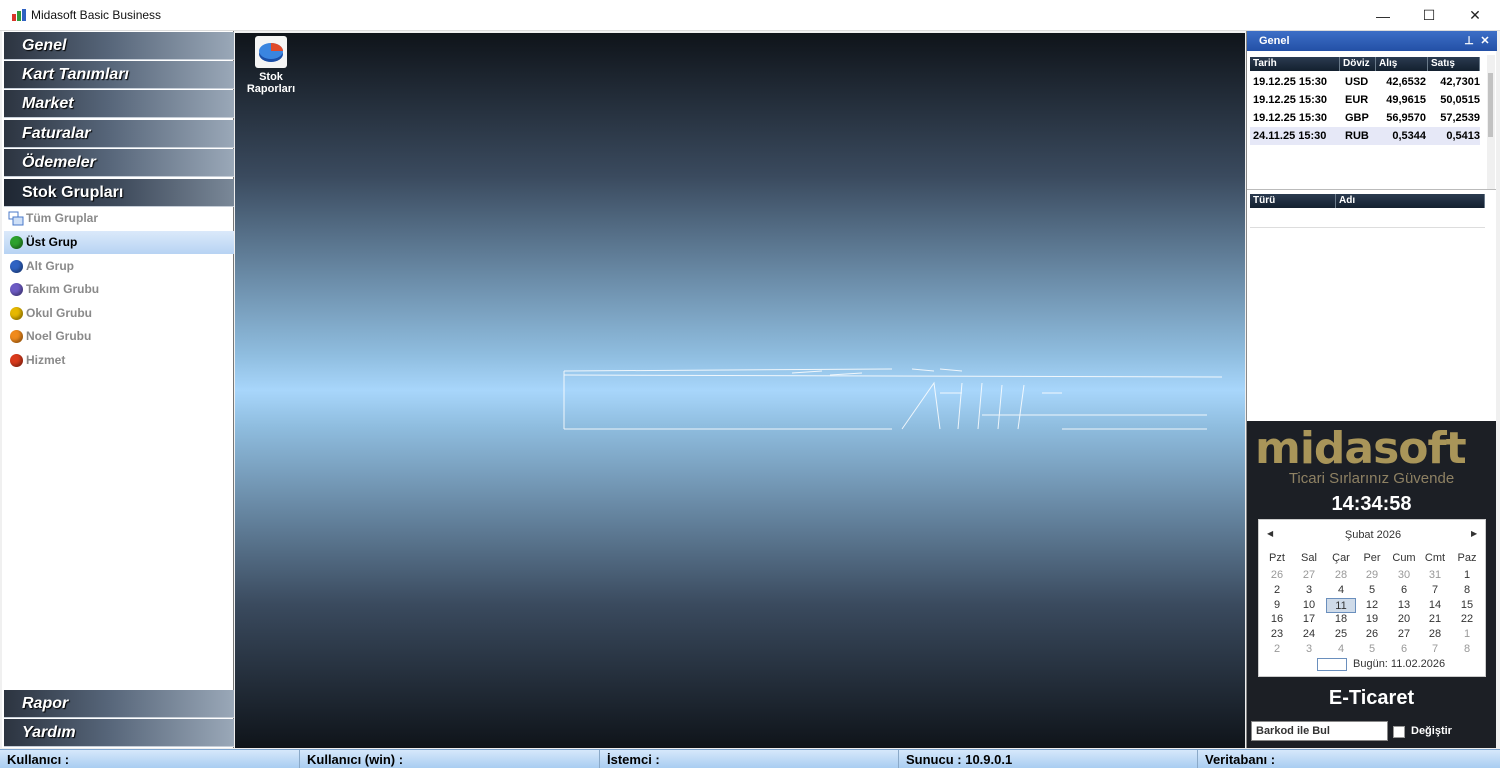 The height and width of the screenshot is (768, 1500). What do you see at coordinates (119, 46) in the screenshot?
I see `nav-genel: Genel` at bounding box center [119, 46].